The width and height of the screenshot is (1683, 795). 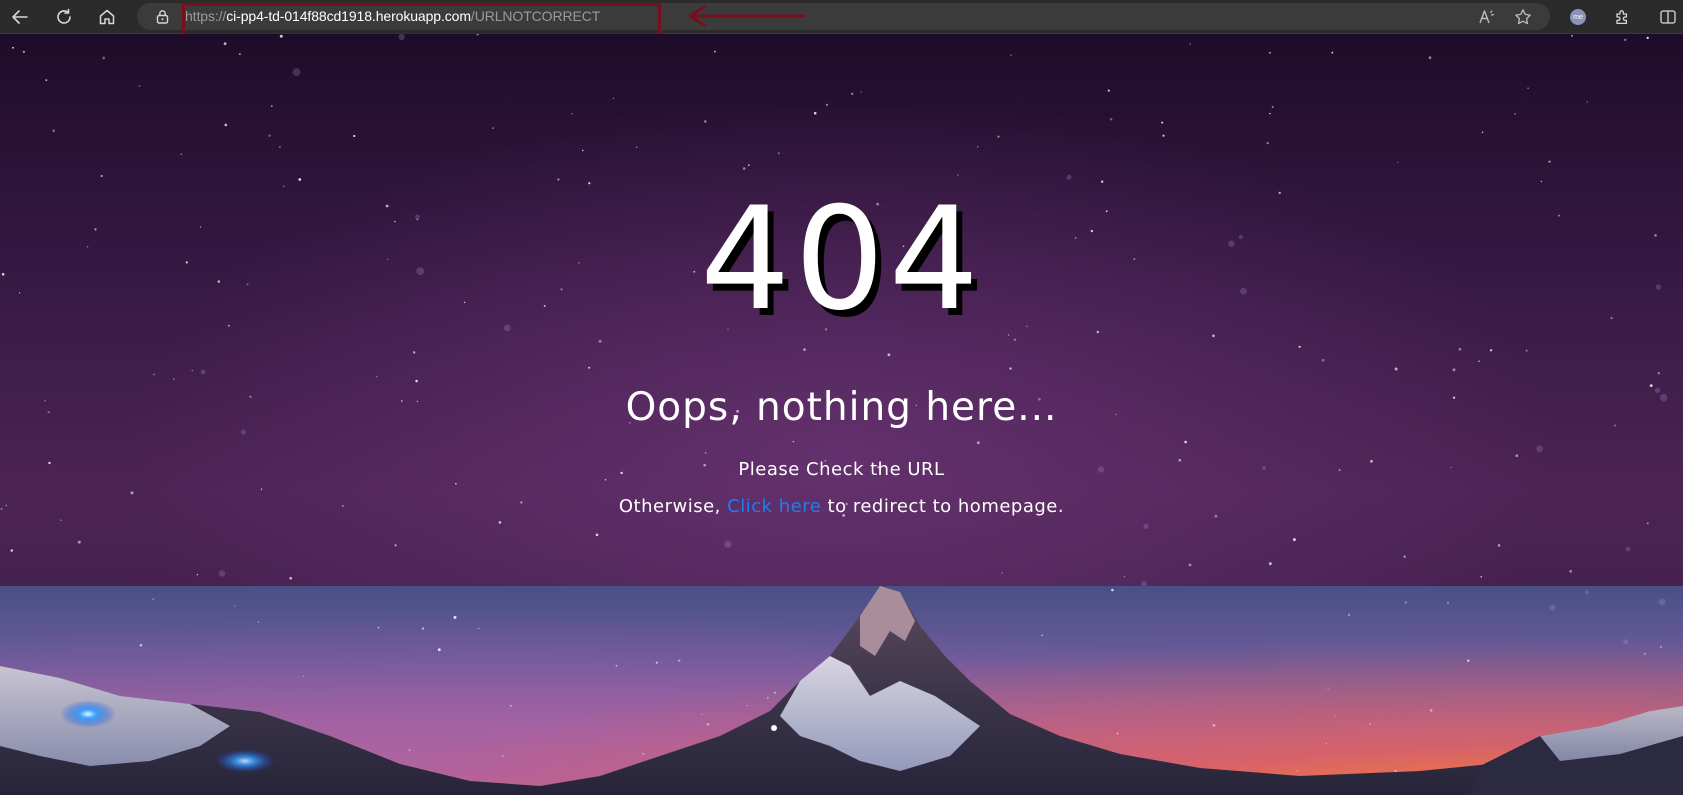 What do you see at coordinates (774, 506) in the screenshot?
I see `homepage-link: Click here` at bounding box center [774, 506].